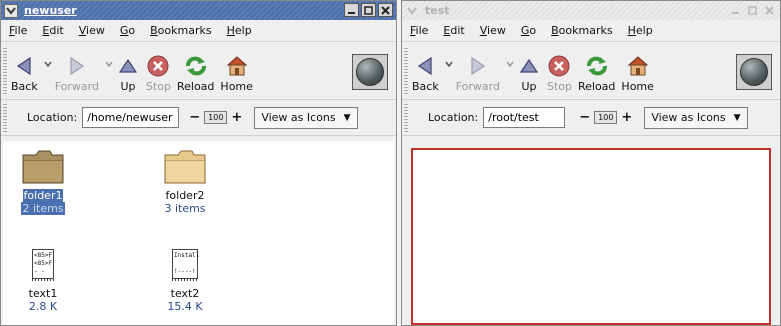 The width and height of the screenshot is (781, 326). I want to click on window-title: test, so click(437, 10).